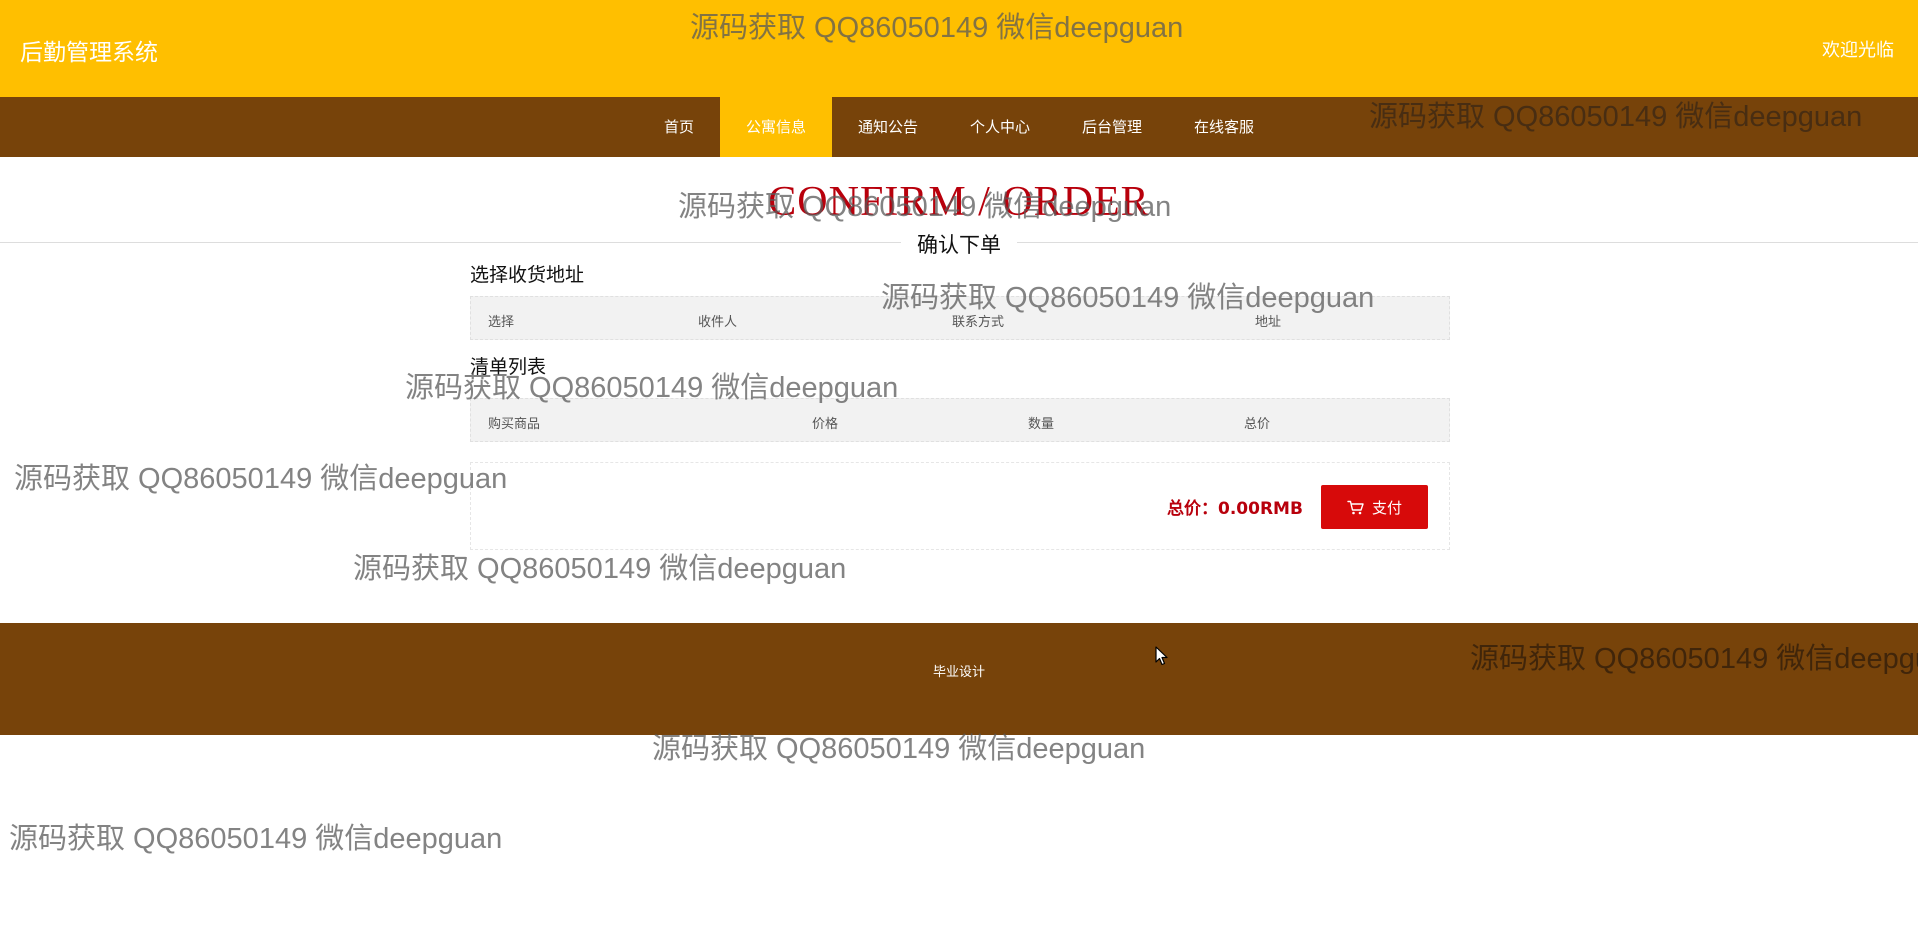  I want to click on main-nav: 首页 公寓信息 通知公告 个人中心 后台管理 在线客服, so click(959, 127).